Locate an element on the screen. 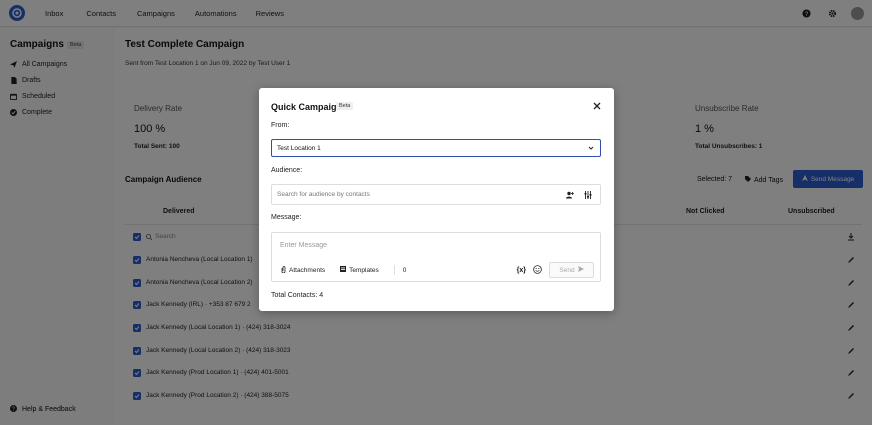 Image resolution: width=872 pixels, height=425 pixels. total-contacts: Total Contacts: 4 is located at coordinates (297, 295).